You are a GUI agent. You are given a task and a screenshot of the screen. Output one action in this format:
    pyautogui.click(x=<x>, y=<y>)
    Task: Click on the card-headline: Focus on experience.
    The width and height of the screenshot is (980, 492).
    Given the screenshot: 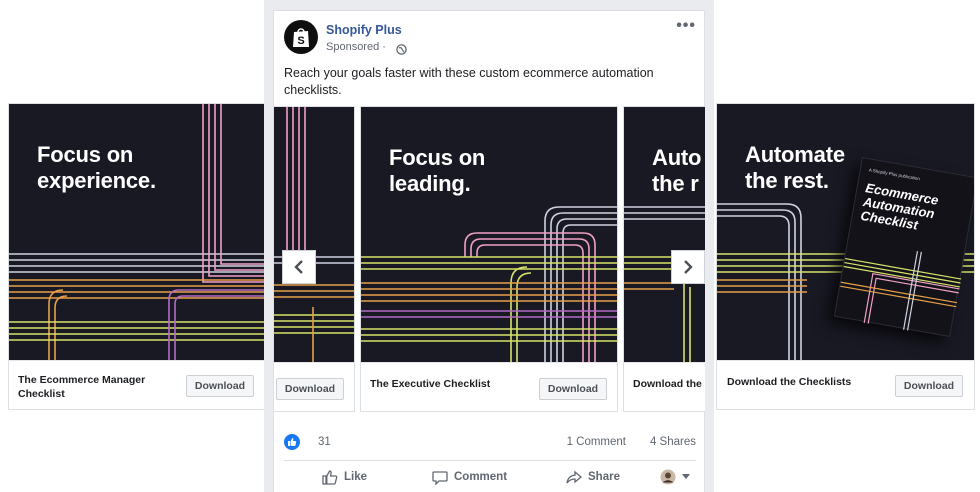 What is the action you would take?
    pyautogui.click(x=96, y=168)
    